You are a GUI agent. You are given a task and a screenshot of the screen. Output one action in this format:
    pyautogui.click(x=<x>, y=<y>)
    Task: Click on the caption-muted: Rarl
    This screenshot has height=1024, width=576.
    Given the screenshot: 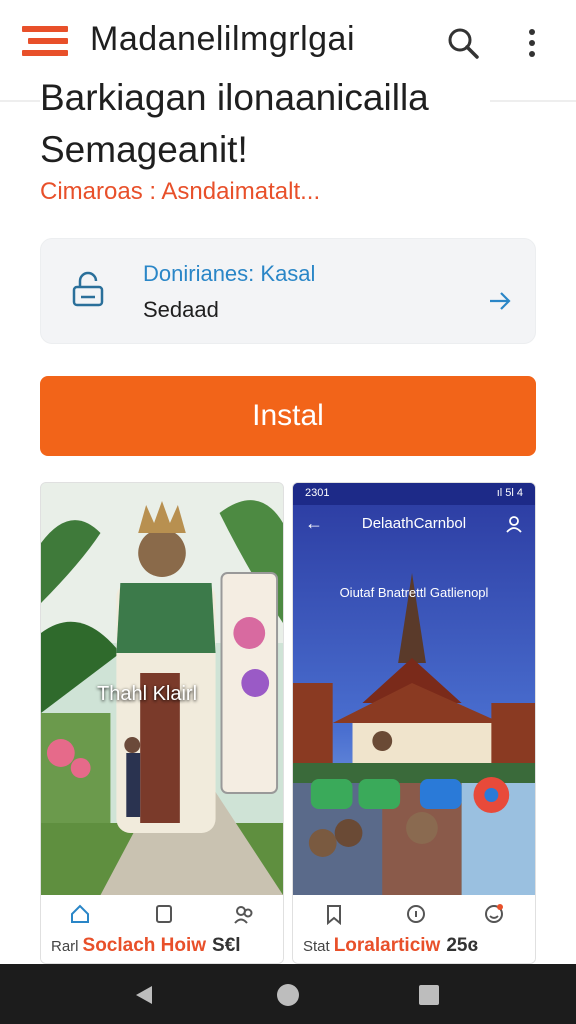 What is the action you would take?
    pyautogui.click(x=65, y=946)
    